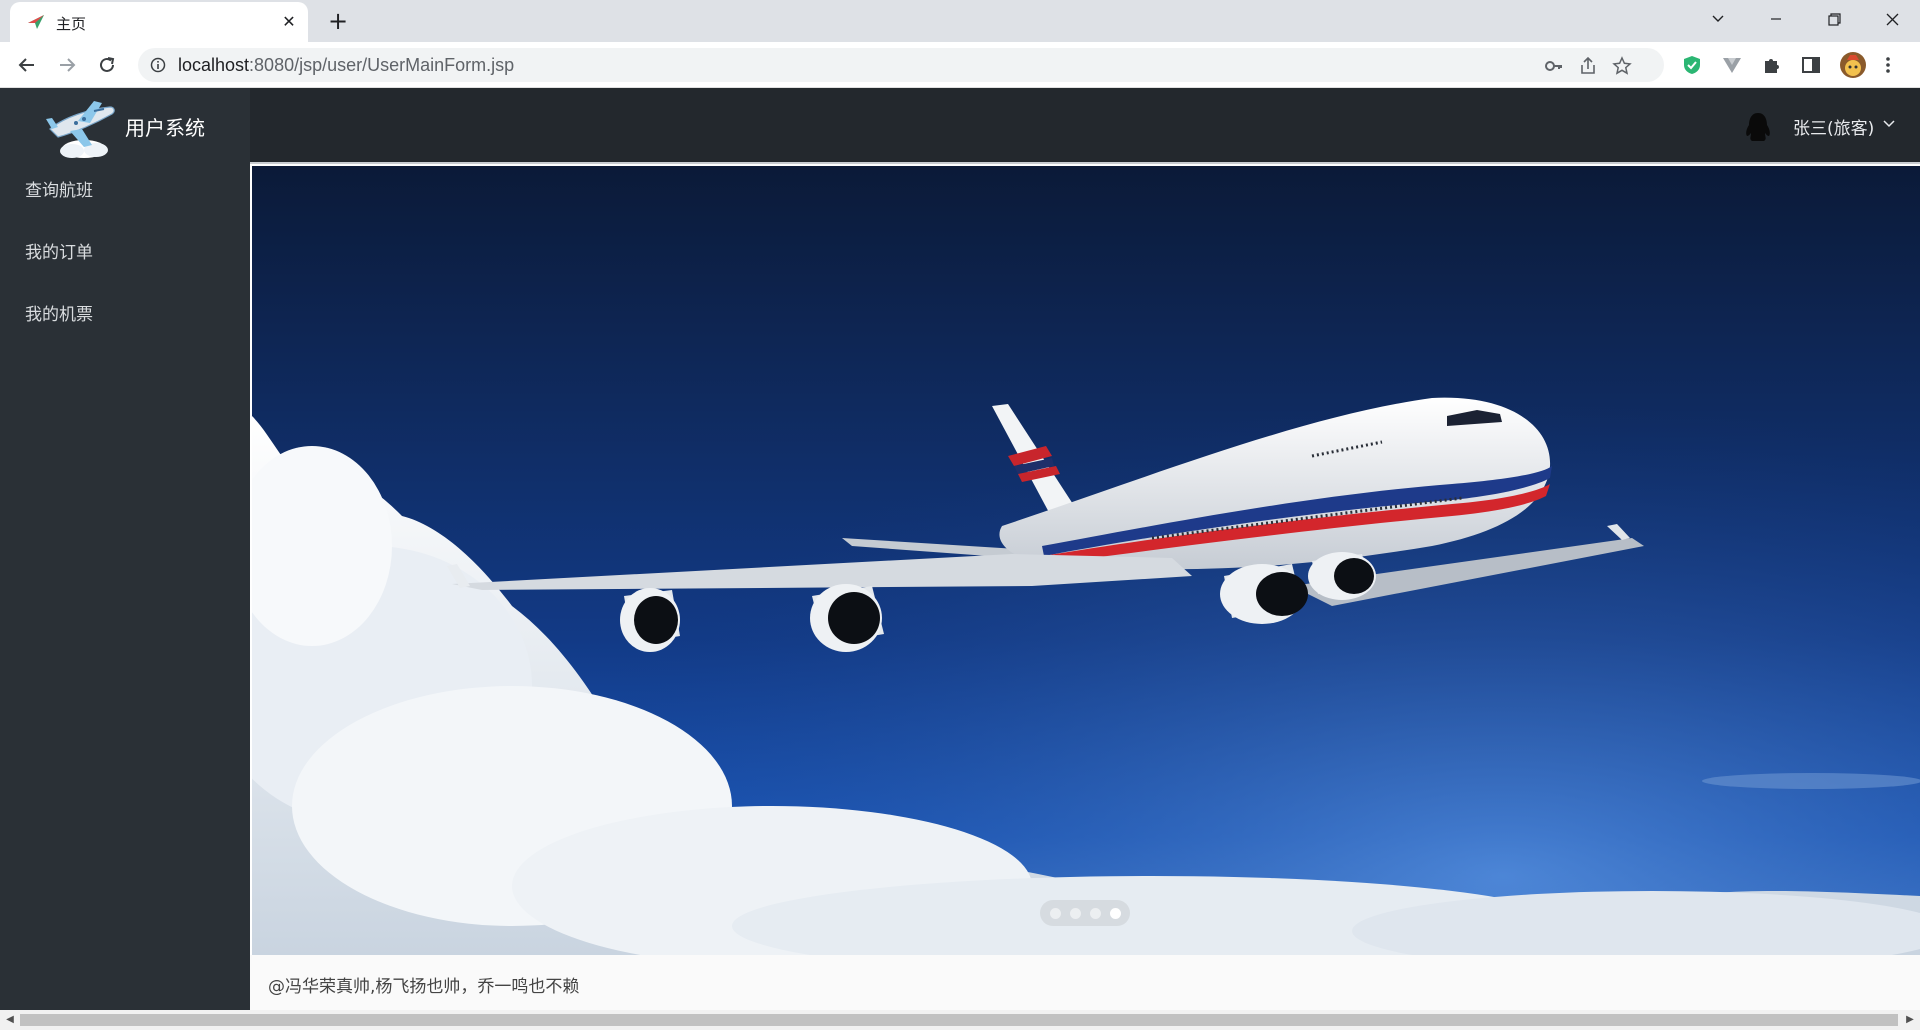  I want to click on shield-extension-icon, so click(1692, 65).